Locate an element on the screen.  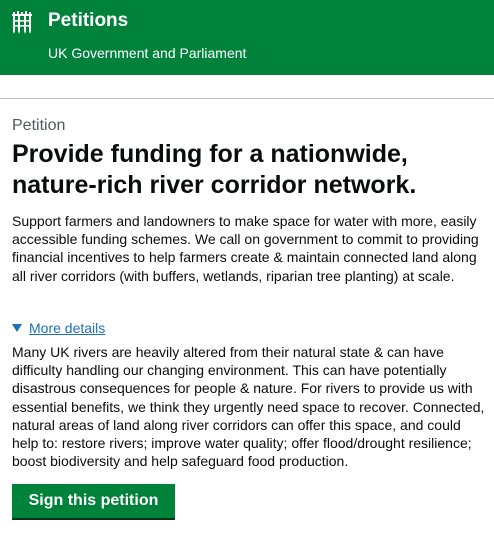
site-subtitle: UK Government and Parliament is located at coordinates (147, 53).